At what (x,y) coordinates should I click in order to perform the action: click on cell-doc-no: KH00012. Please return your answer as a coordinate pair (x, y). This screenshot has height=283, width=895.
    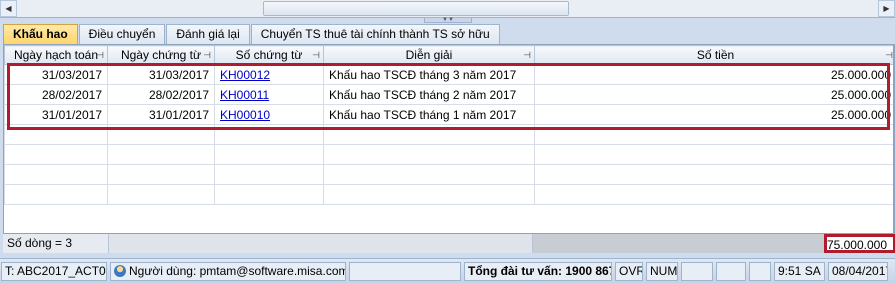
    Looking at the image, I should click on (269, 74).